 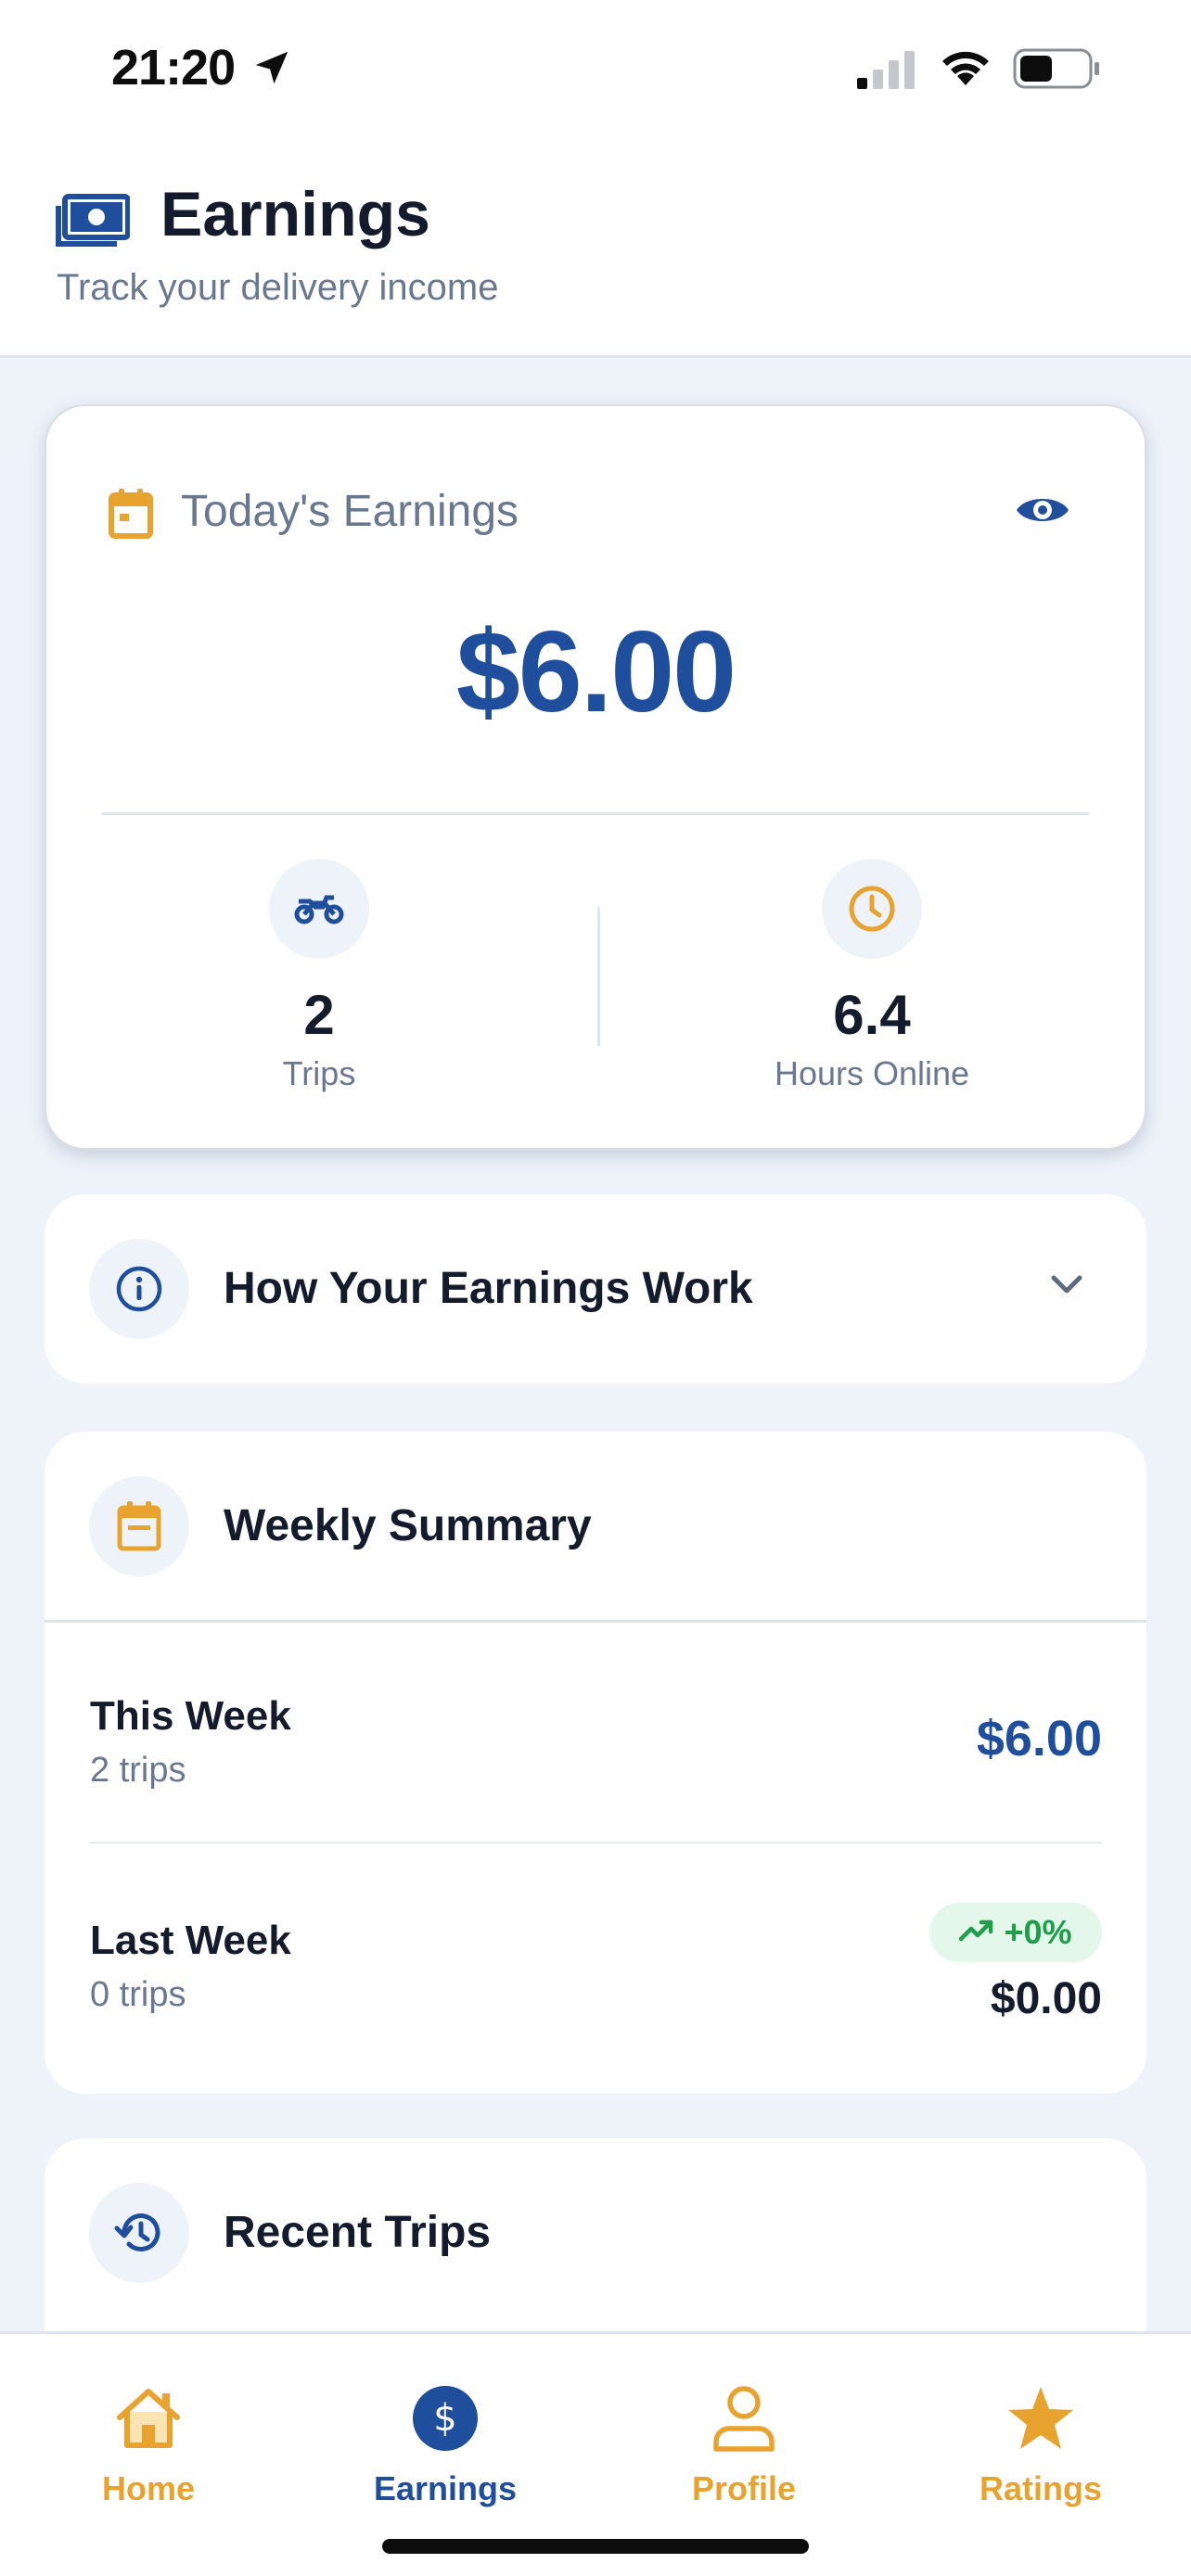 What do you see at coordinates (595, 672) in the screenshot?
I see `todays-earnings-amount: $6.00` at bounding box center [595, 672].